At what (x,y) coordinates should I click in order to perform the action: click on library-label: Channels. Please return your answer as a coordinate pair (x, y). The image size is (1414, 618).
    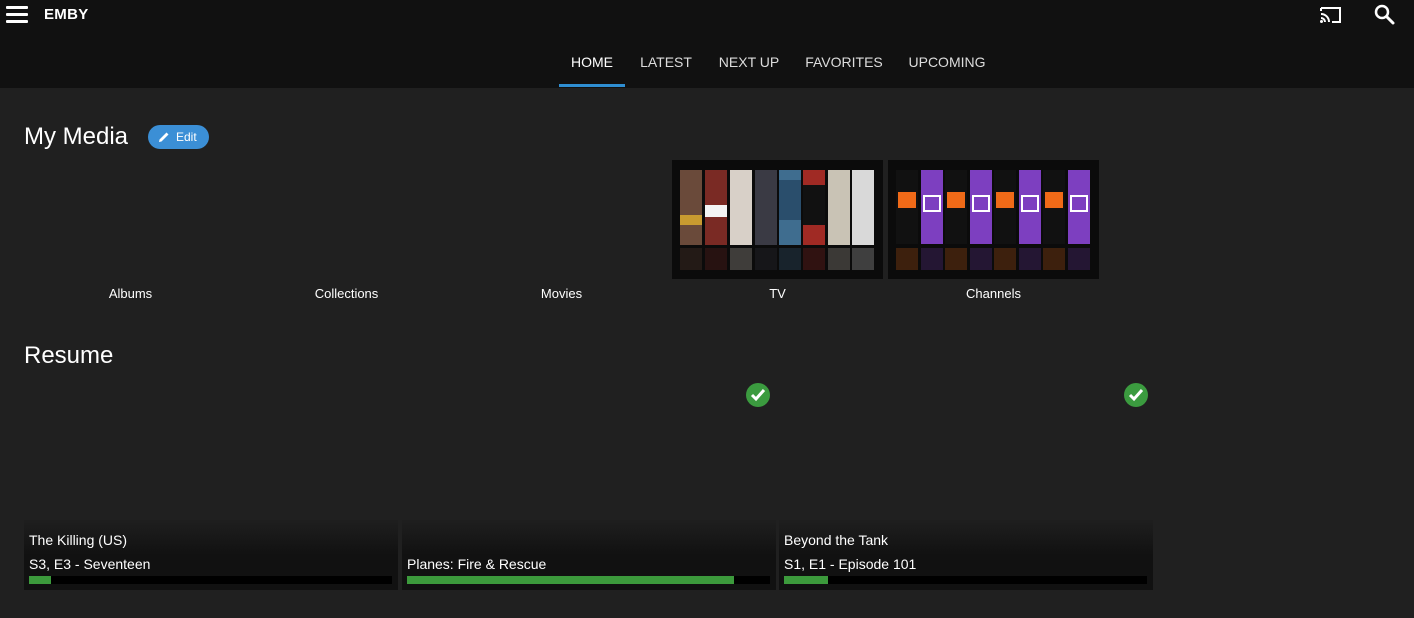
    Looking at the image, I should click on (993, 293).